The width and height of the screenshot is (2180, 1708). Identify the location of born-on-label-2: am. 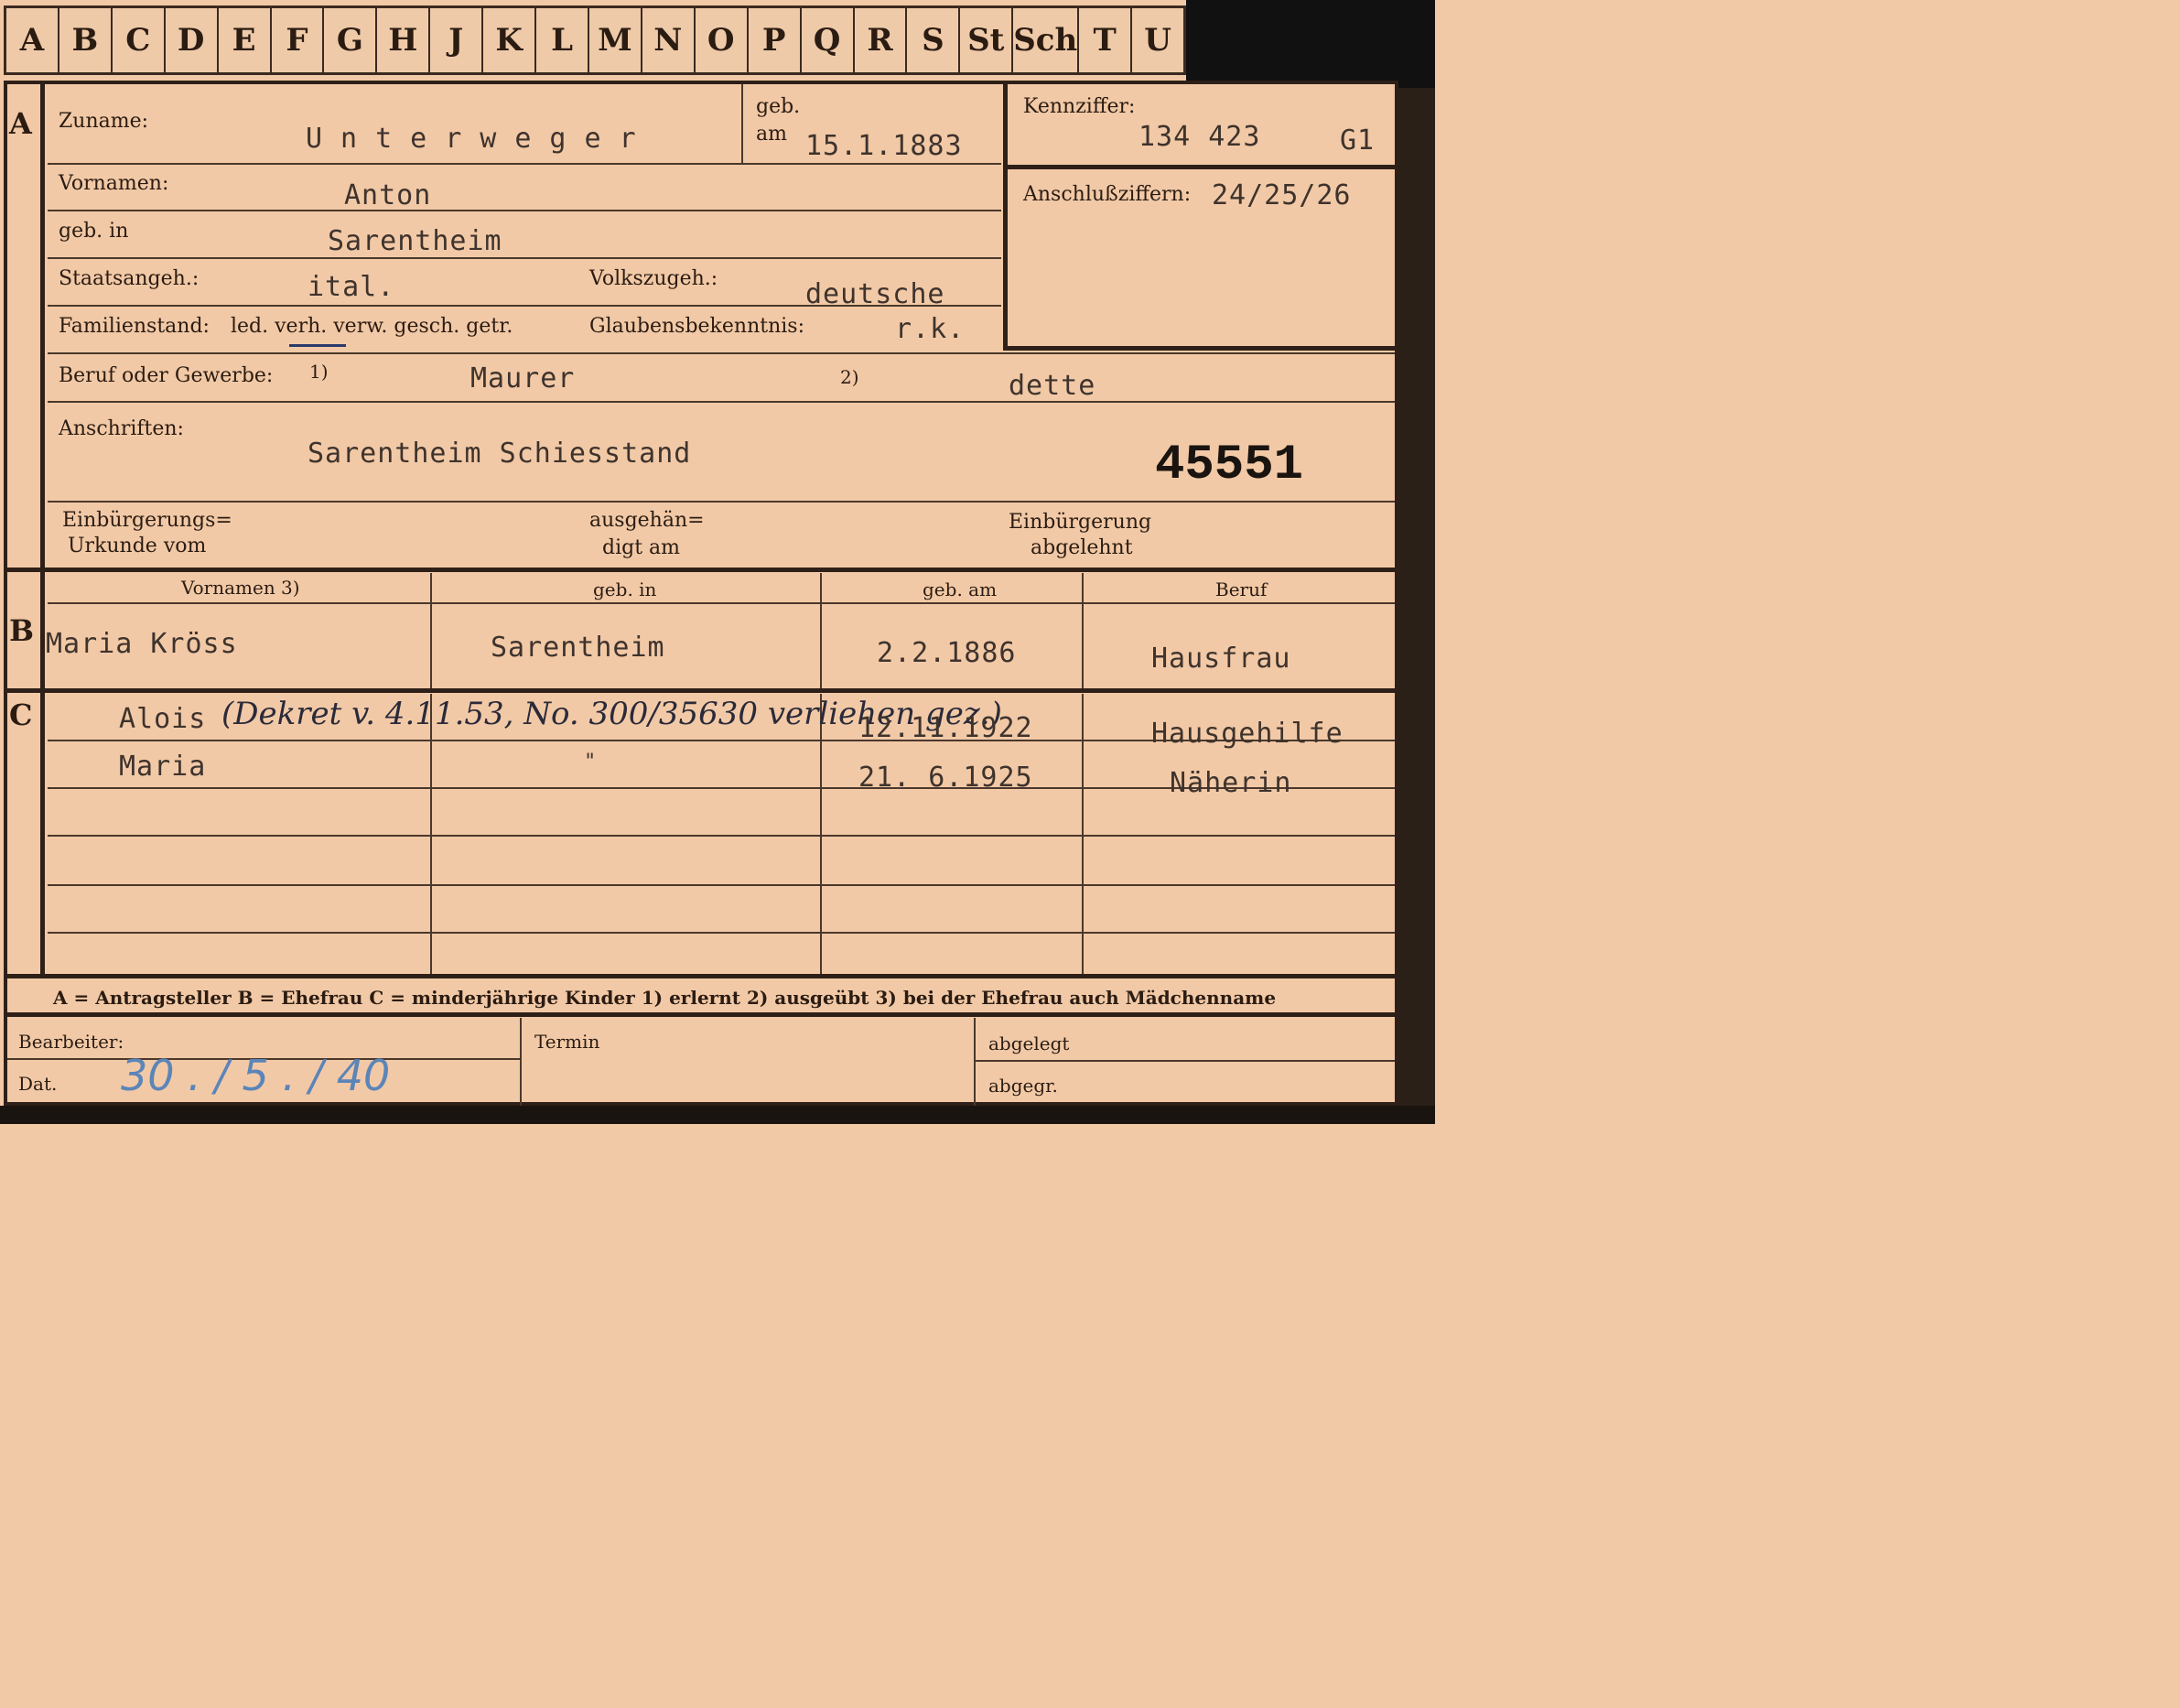
(772, 134).